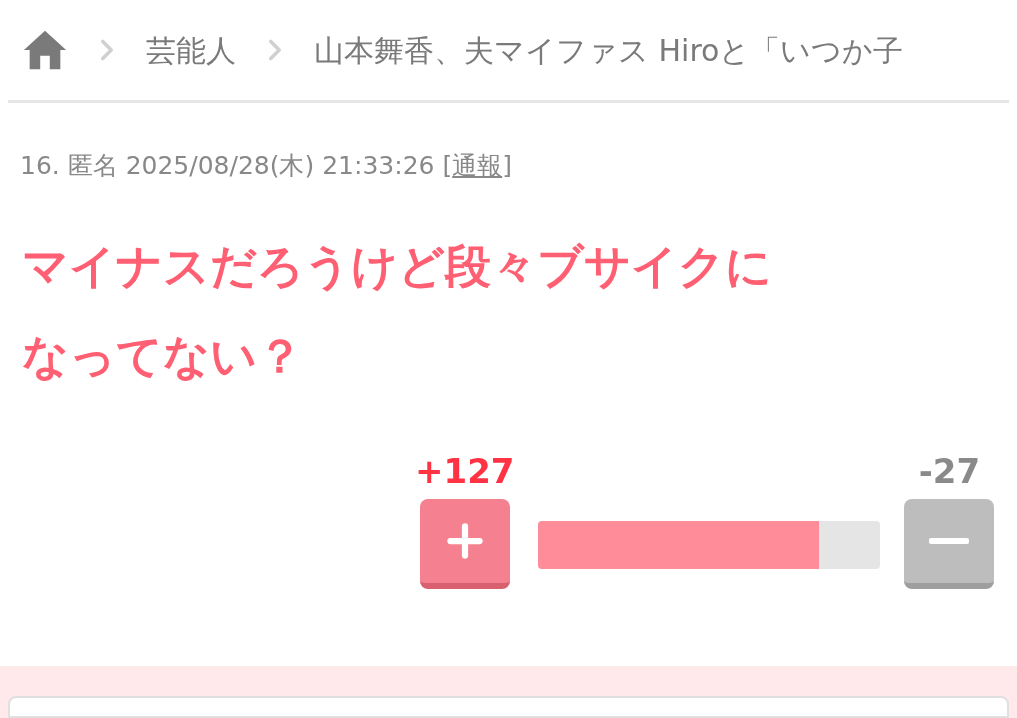 The width and height of the screenshot is (1017, 718). I want to click on minus-button, so click(949, 543).